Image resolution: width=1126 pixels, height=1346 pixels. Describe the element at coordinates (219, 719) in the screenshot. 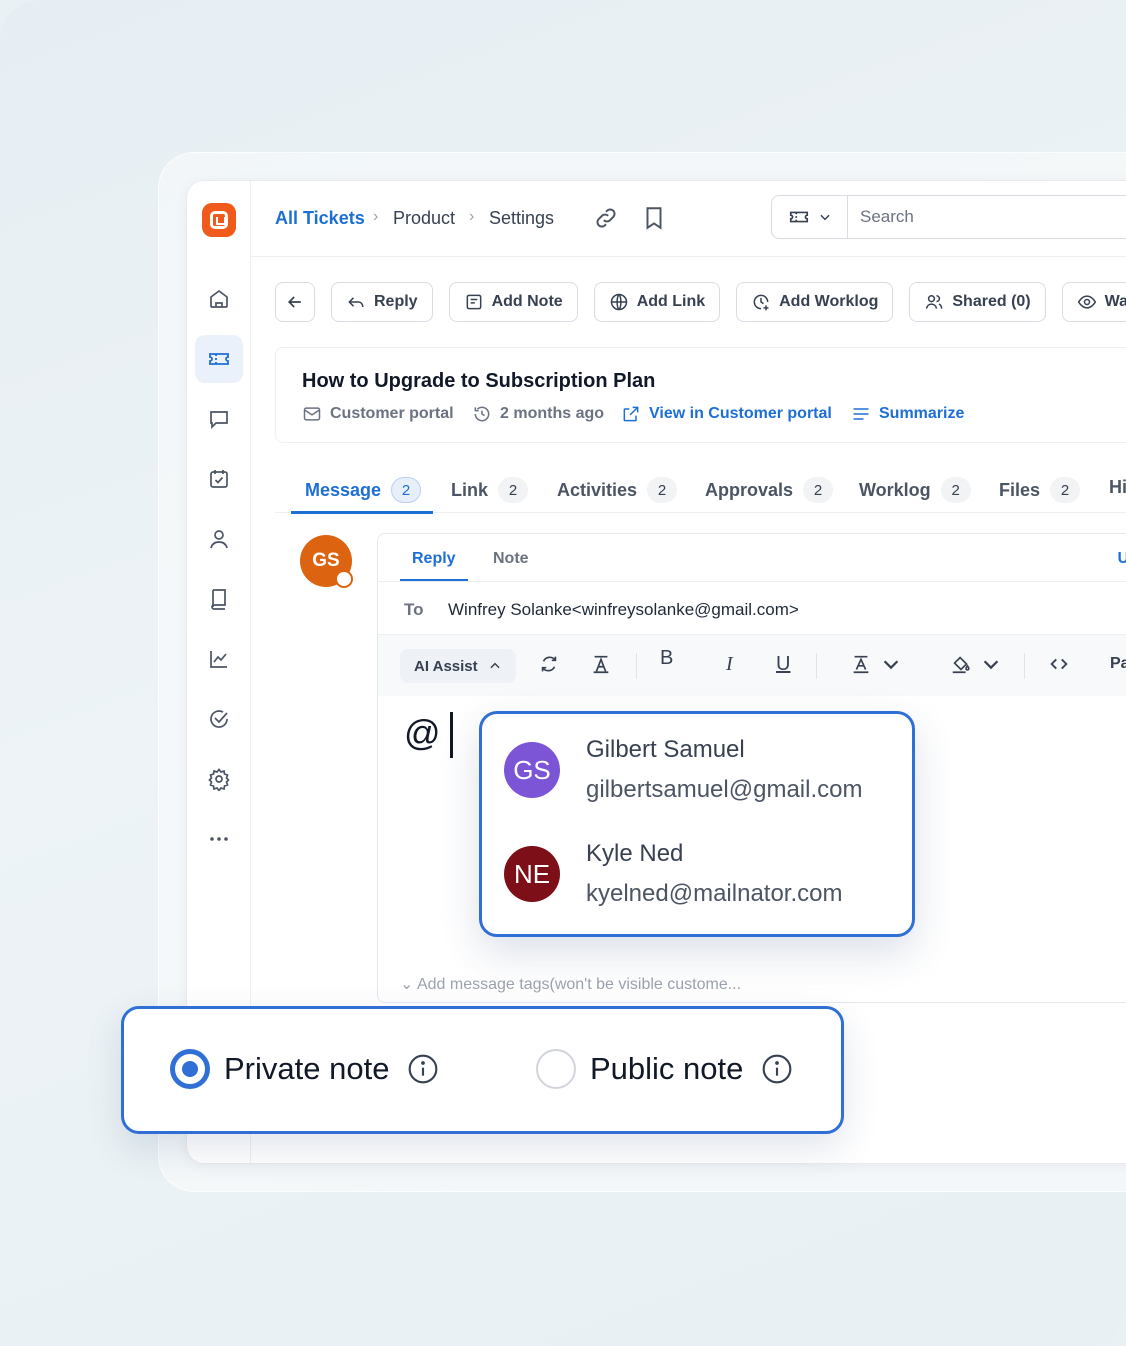

I see `check-circle-icon` at that location.